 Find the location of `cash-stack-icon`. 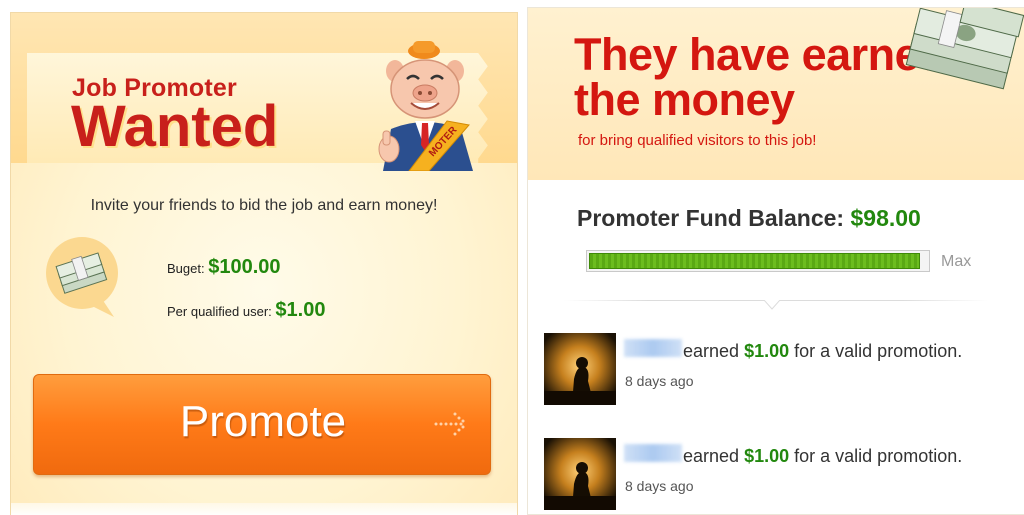

cash-stack-icon is located at coordinates (964, 49).